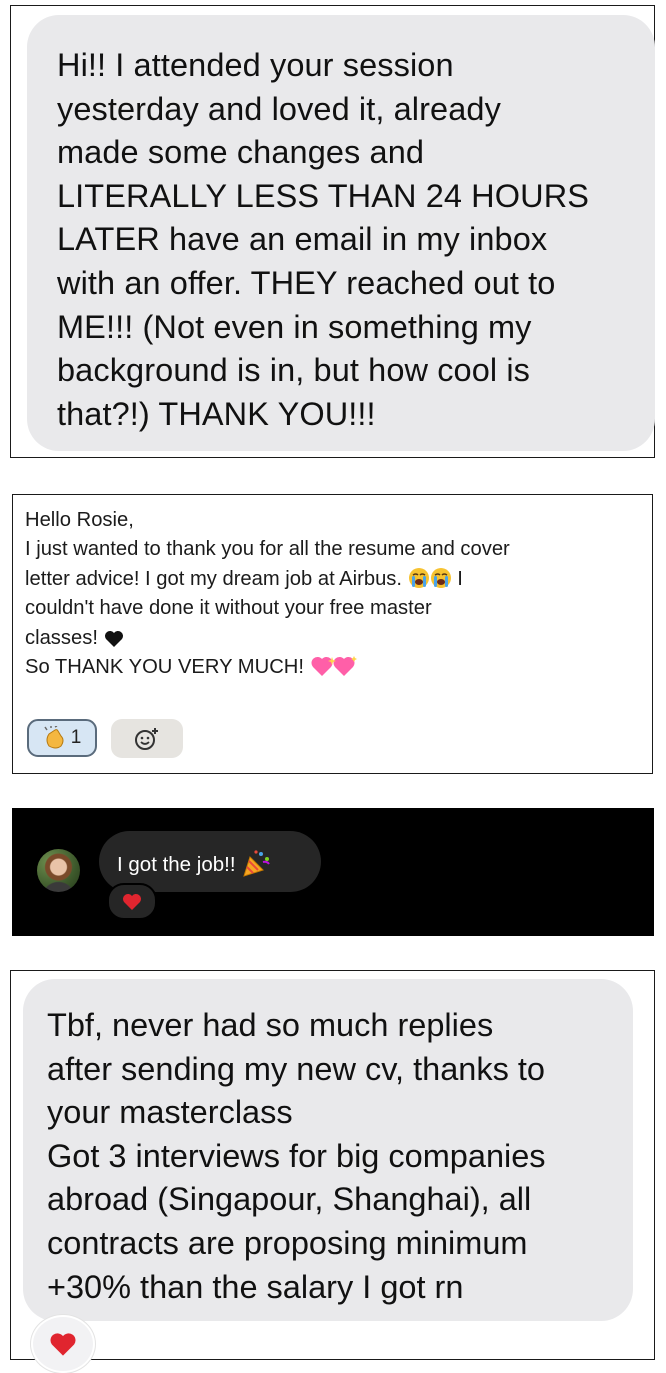  Describe the element at coordinates (287, 1242) in the screenshot. I see `message-line: contracts are proposing minimum` at that location.